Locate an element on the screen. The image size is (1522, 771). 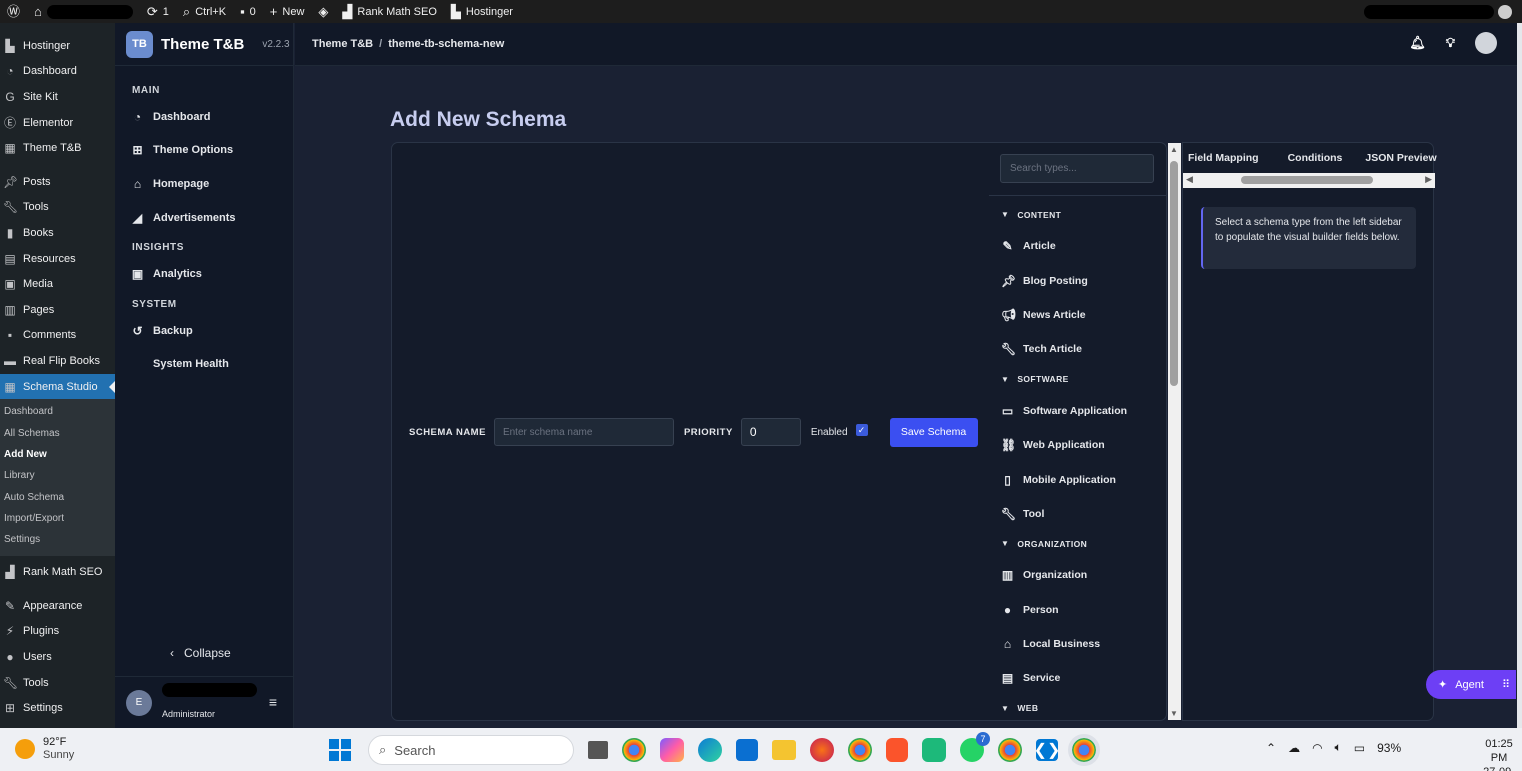
whatsapp-icon: 7 is located at coordinates (975, 747).